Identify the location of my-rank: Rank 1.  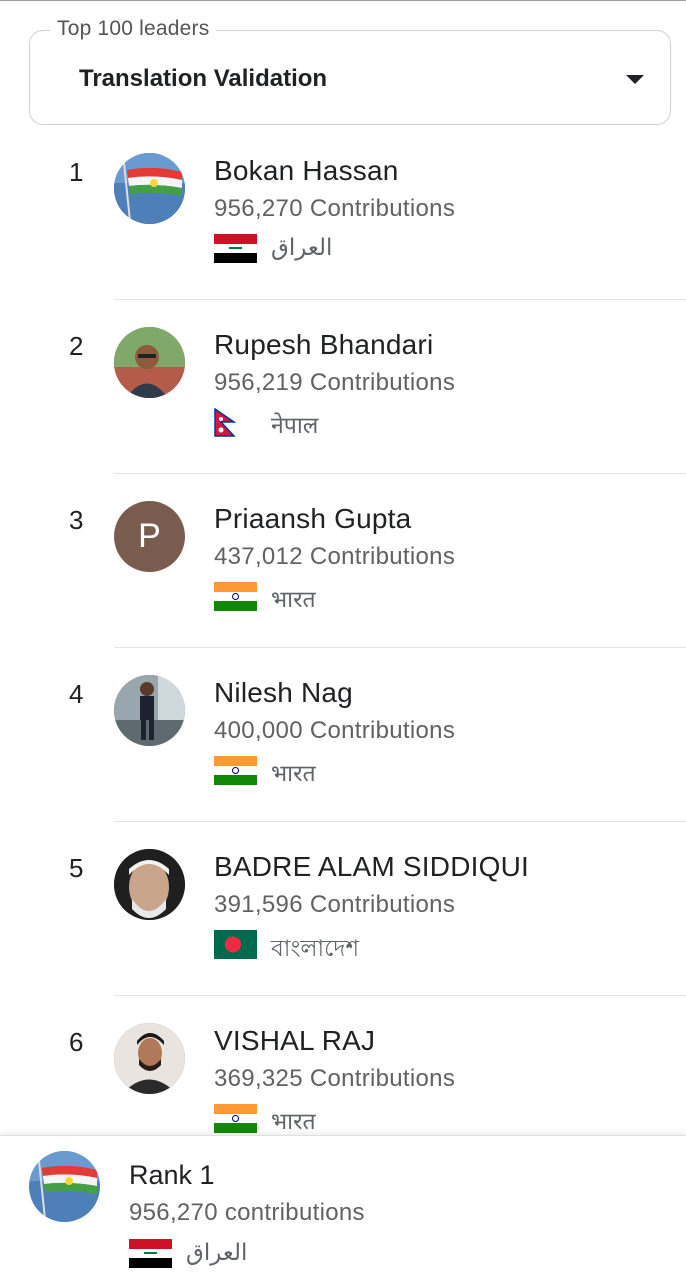
(172, 1175).